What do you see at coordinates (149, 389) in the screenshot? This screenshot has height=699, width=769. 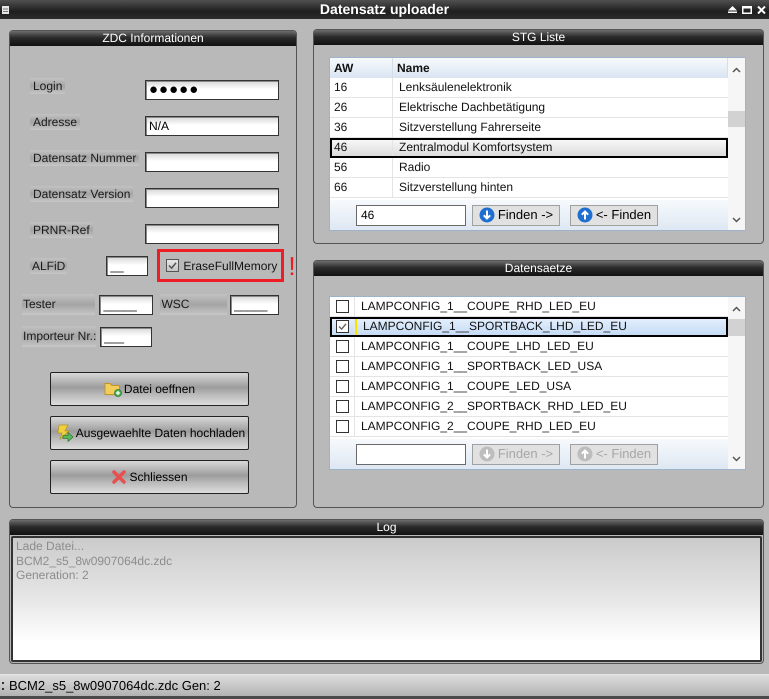 I see `action-button: Datei oeffnen` at bounding box center [149, 389].